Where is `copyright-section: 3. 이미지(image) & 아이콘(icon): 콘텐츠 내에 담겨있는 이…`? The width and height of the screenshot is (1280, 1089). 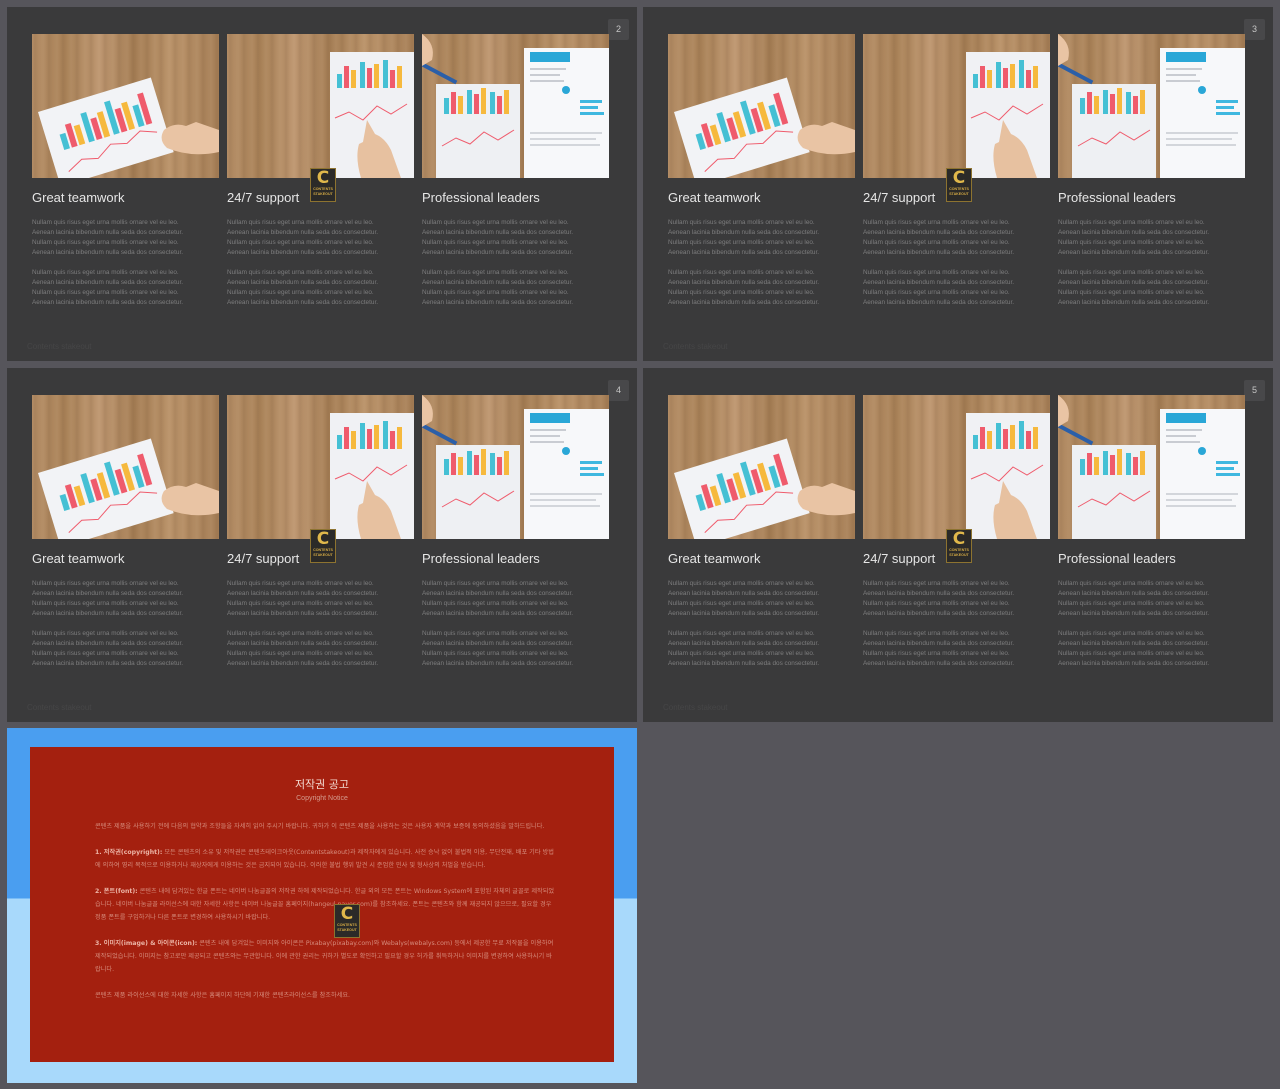 copyright-section: 3. 이미지(image) & 아이콘(icon): 콘텐츠 내에 담겨있는 이… is located at coordinates (324, 956).